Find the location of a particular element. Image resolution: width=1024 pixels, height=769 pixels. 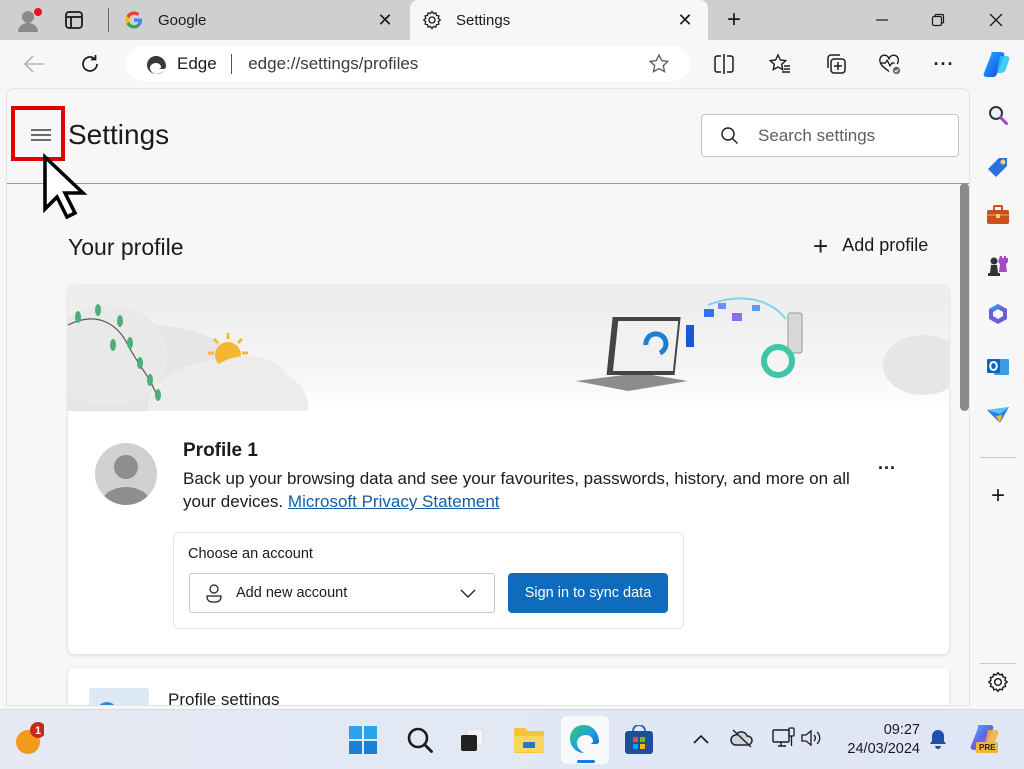

drop-paper-plane-icon is located at coordinates (998, 415).